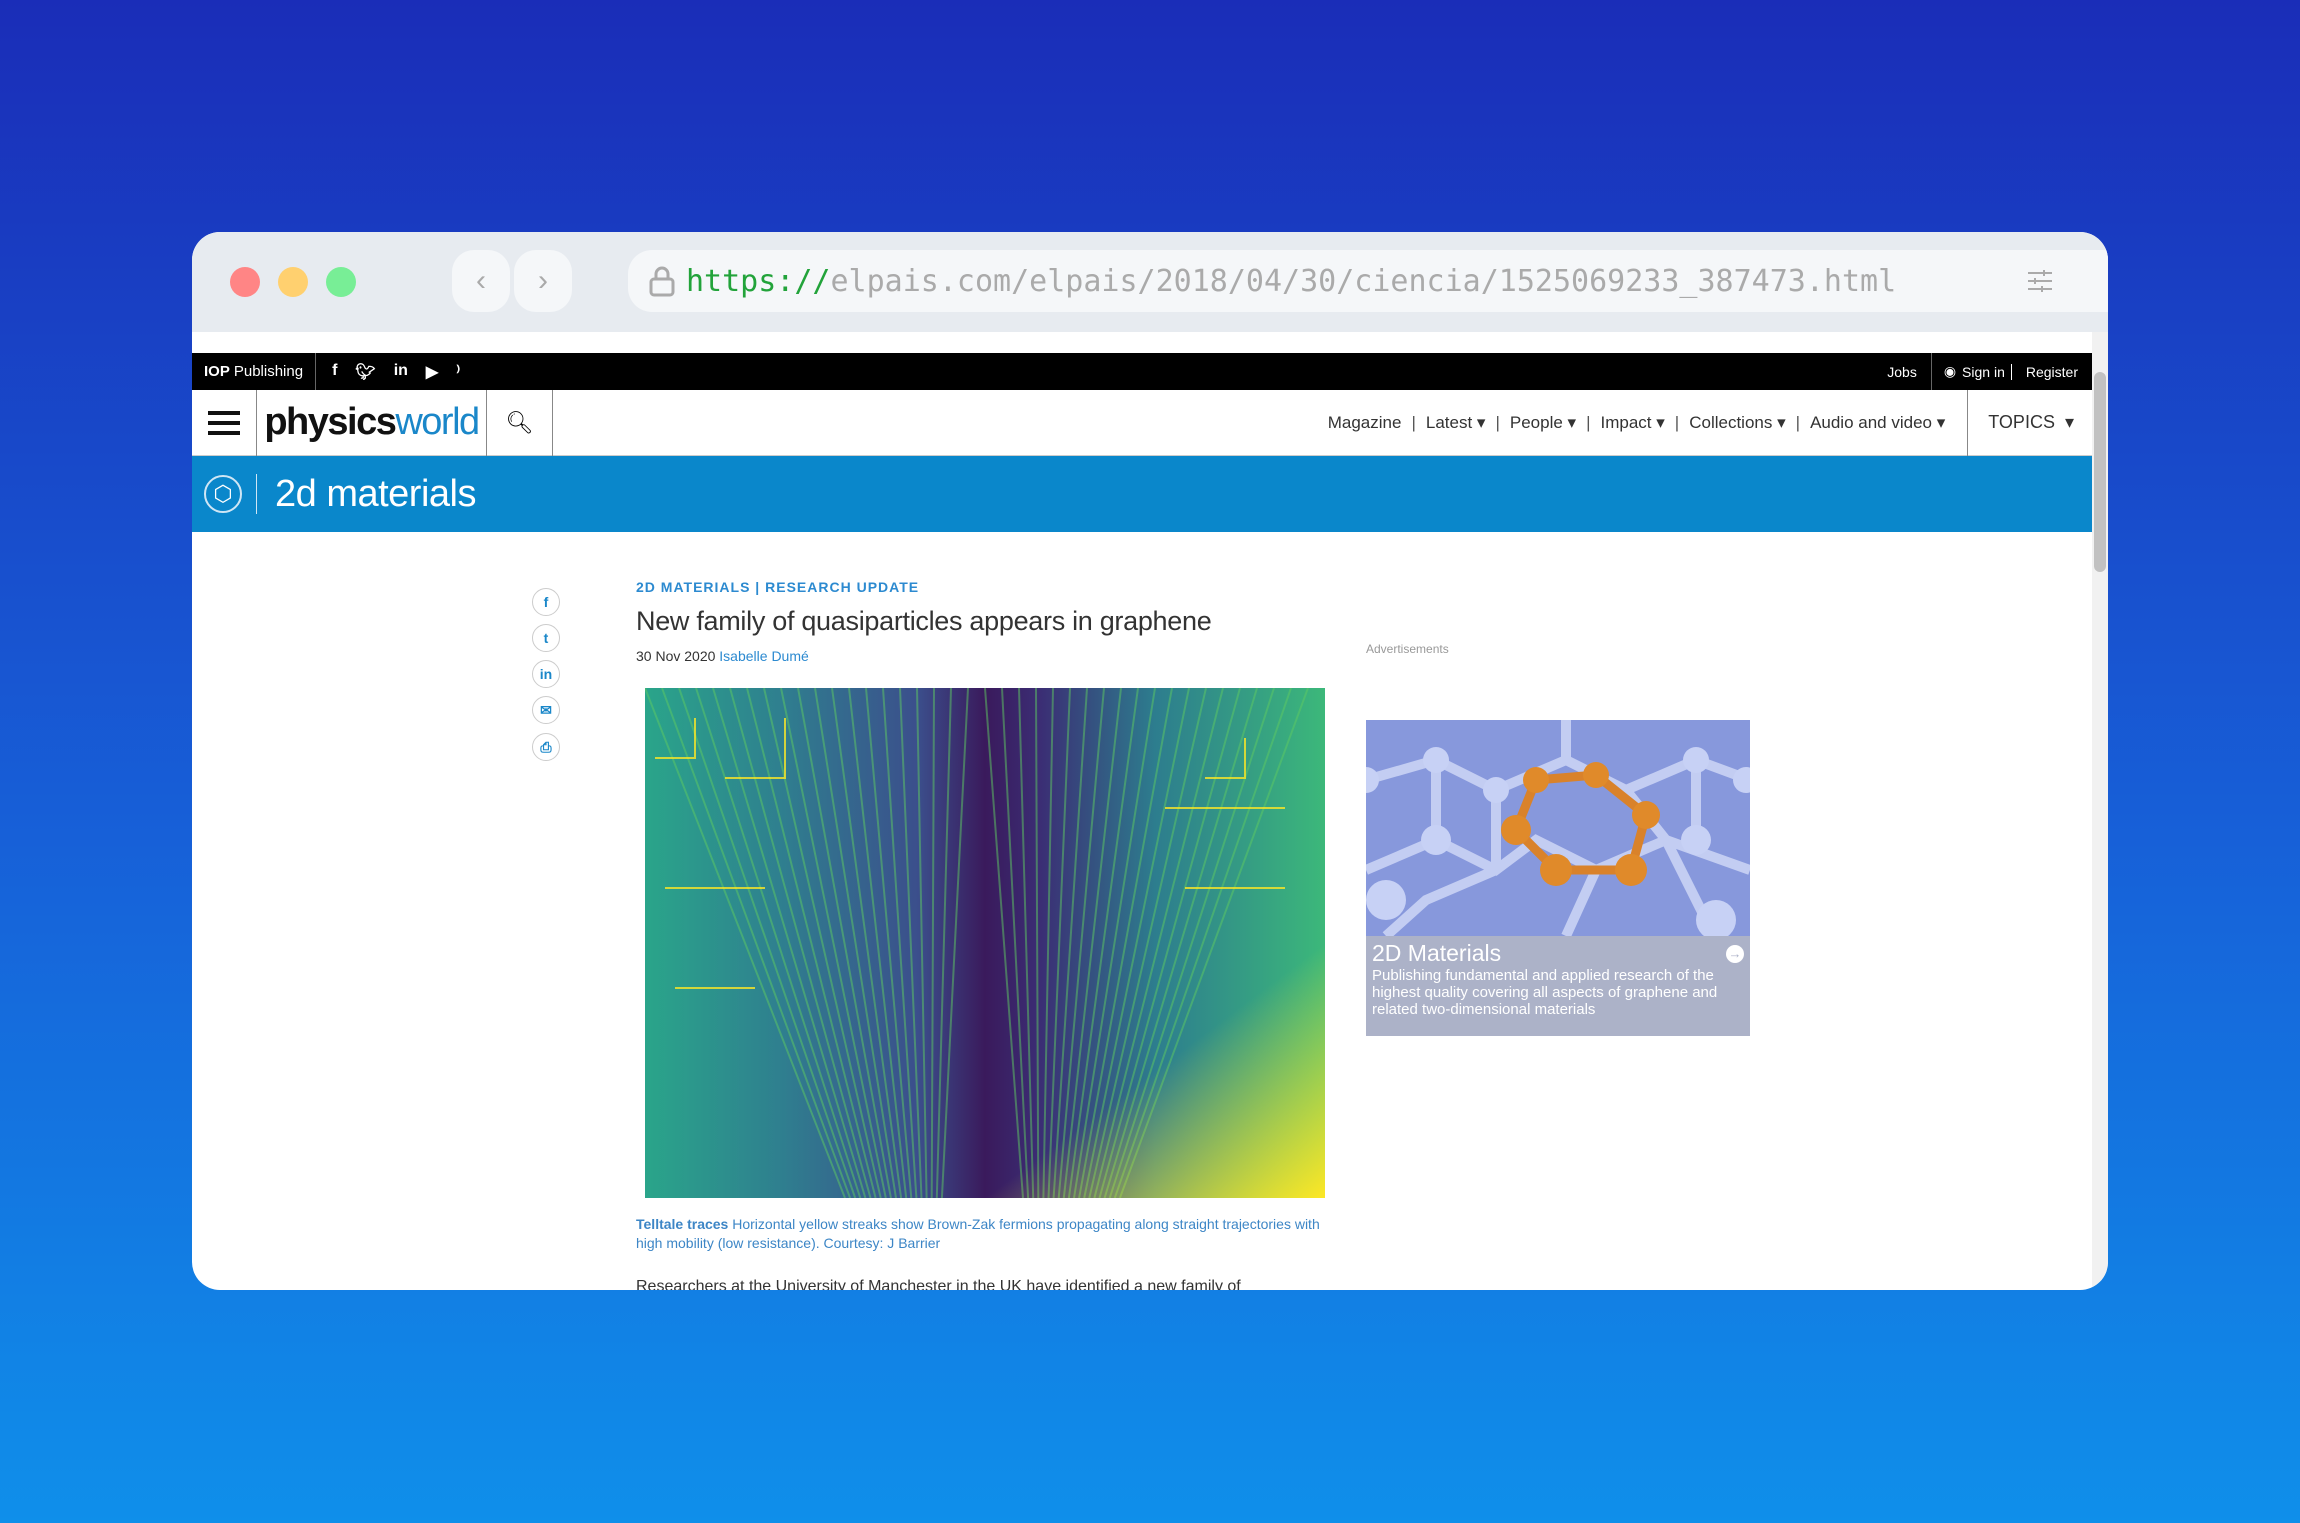 This screenshot has height=1523, width=2300. I want to click on article-category: 2D MATERIALS | RESEARCH UPDATE, so click(778, 587).